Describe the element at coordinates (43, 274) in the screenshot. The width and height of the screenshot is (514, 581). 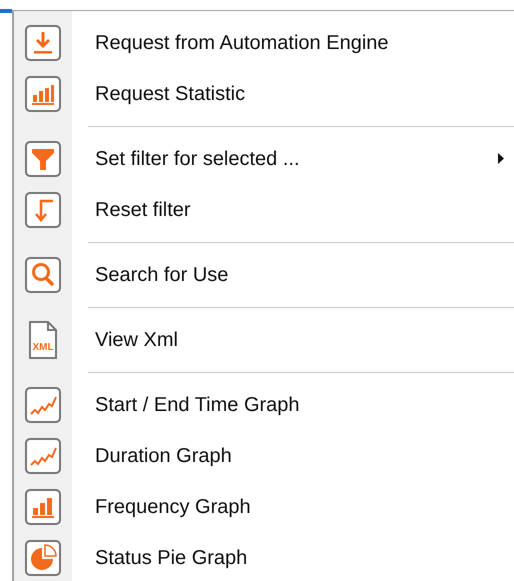
I see `search-icon` at that location.